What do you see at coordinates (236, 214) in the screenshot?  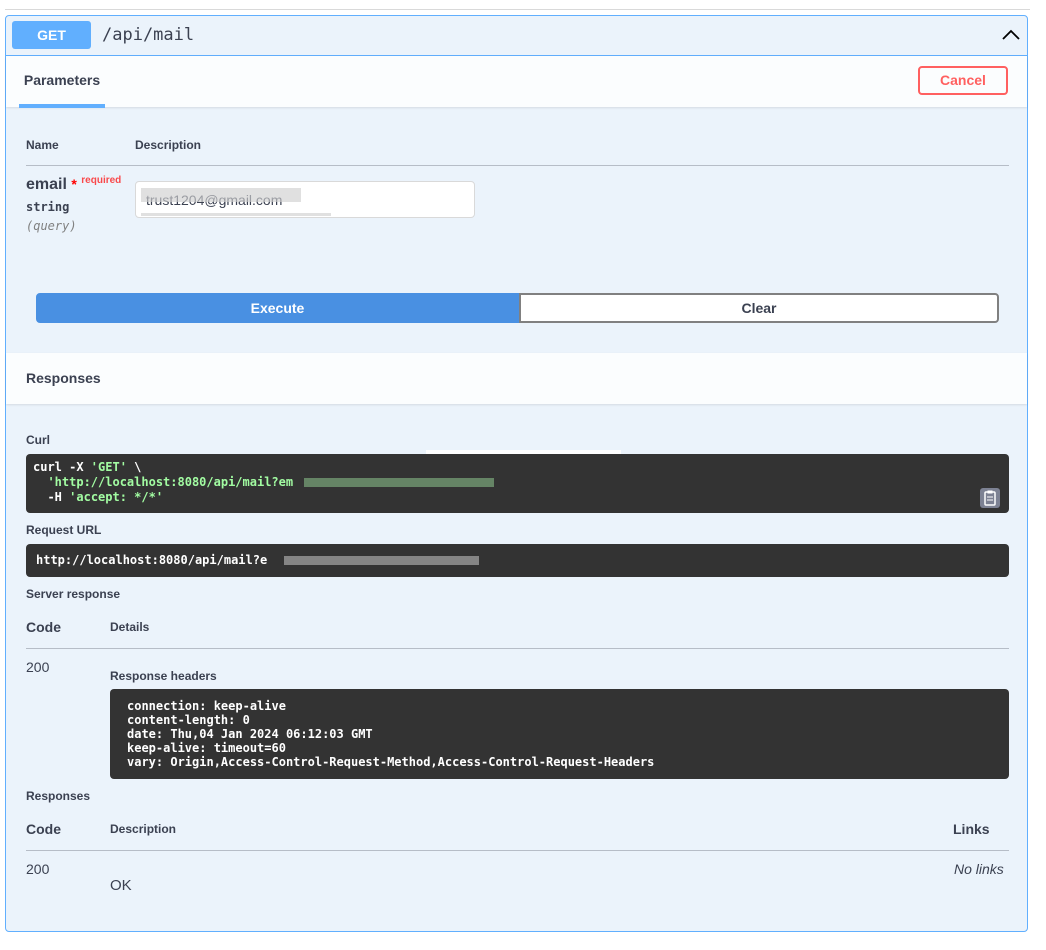 I see `redacted-underline` at bounding box center [236, 214].